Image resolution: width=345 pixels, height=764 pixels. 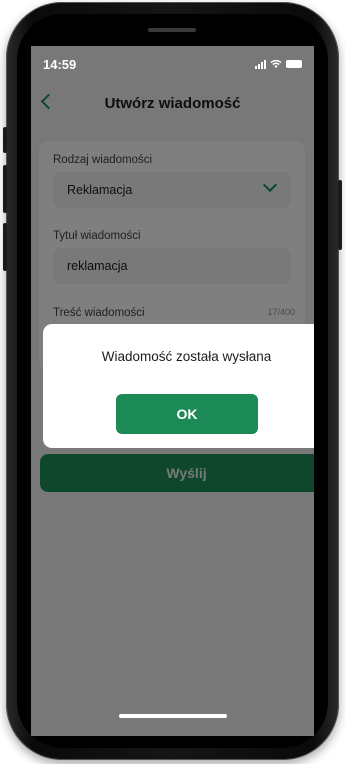 What do you see at coordinates (186, 356) in the screenshot?
I see `dialog-message: Wiadomość została wysłana` at bounding box center [186, 356].